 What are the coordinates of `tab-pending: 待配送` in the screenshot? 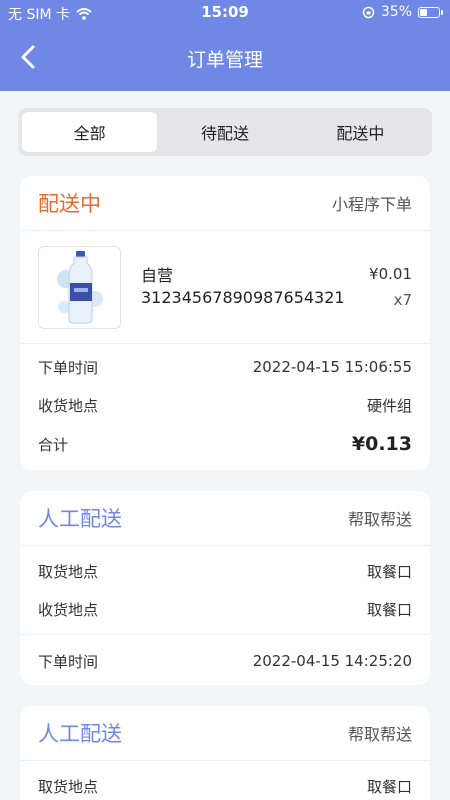 It's located at (224, 132).